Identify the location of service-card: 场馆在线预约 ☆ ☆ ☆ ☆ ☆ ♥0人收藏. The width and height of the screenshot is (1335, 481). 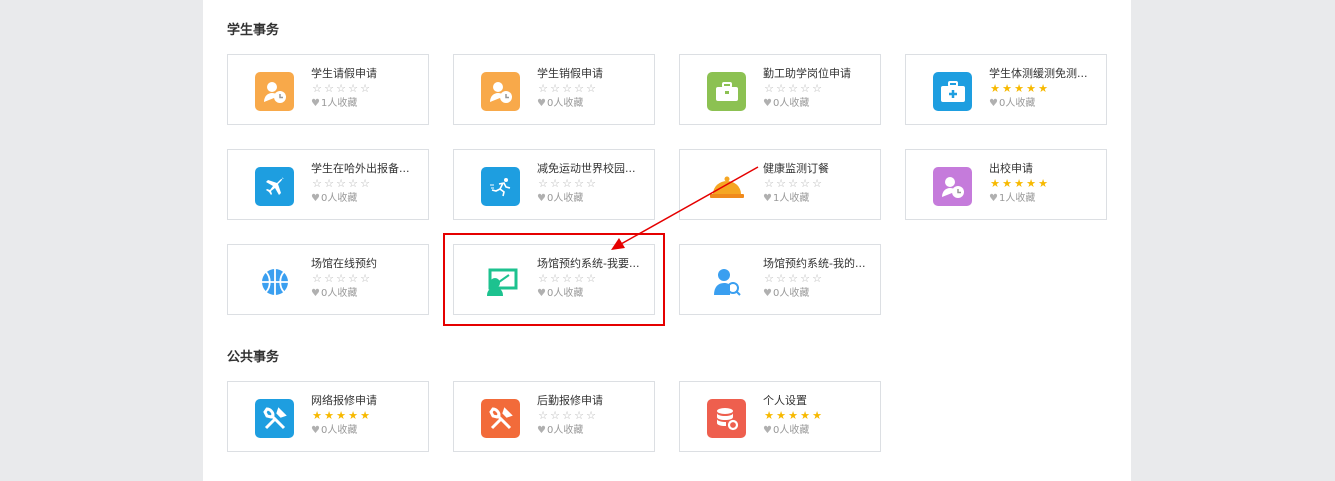
(328, 279).